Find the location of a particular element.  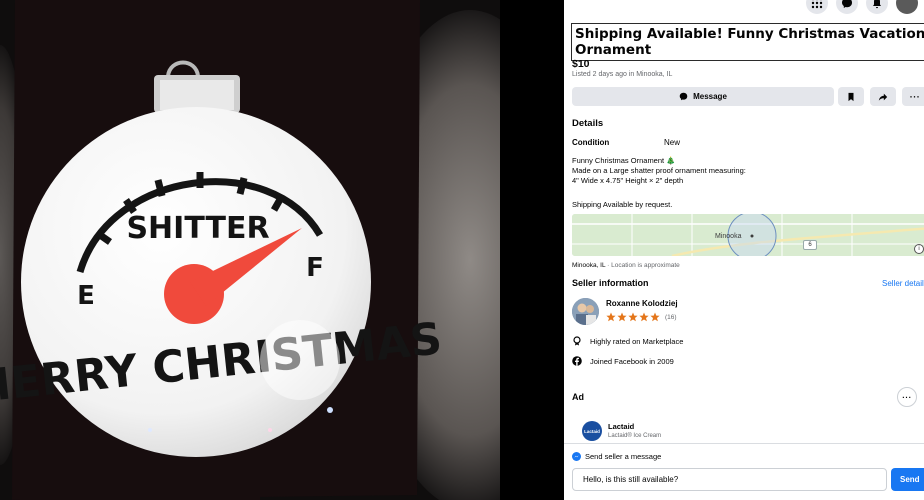

apps-grid-icon is located at coordinates (817, 7).